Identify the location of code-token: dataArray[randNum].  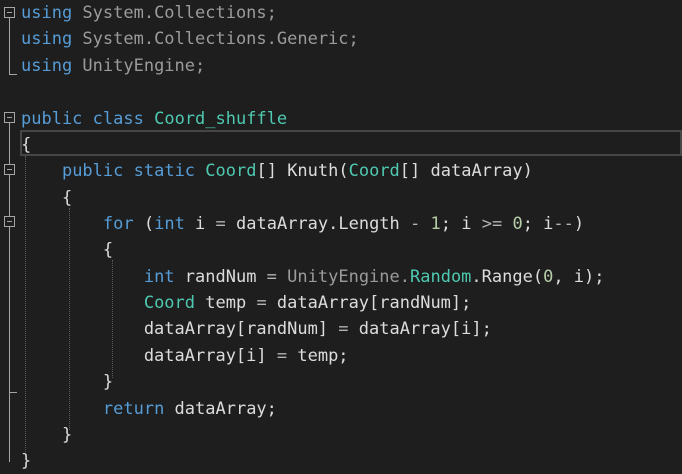
(180, 329).